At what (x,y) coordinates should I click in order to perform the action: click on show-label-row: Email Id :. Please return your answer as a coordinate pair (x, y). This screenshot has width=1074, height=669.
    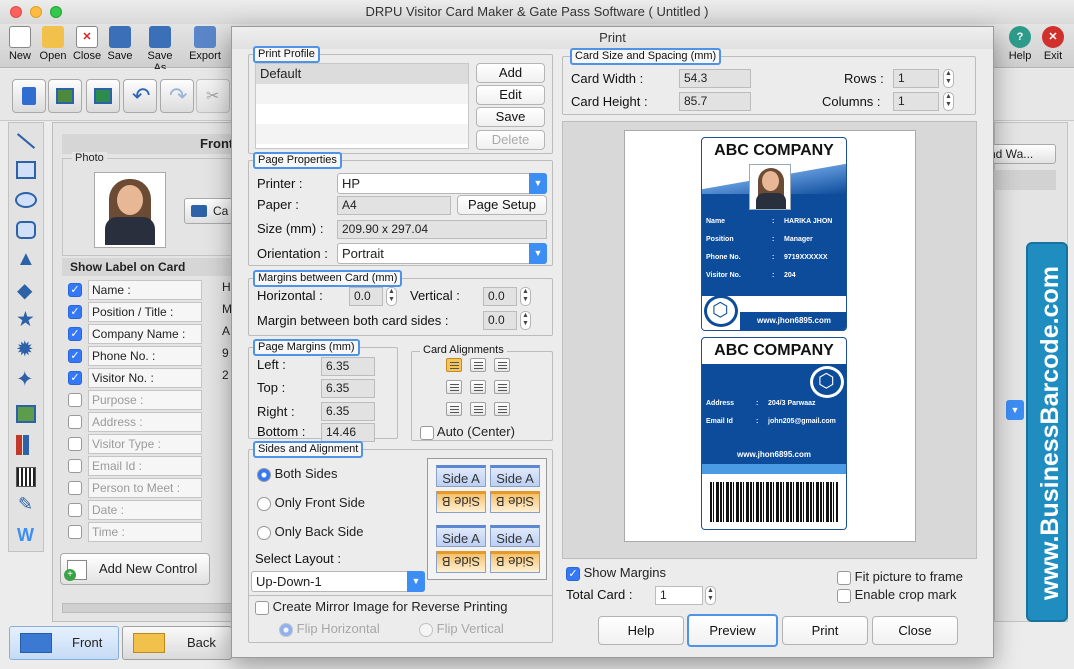
    Looking at the image, I should click on (135, 466).